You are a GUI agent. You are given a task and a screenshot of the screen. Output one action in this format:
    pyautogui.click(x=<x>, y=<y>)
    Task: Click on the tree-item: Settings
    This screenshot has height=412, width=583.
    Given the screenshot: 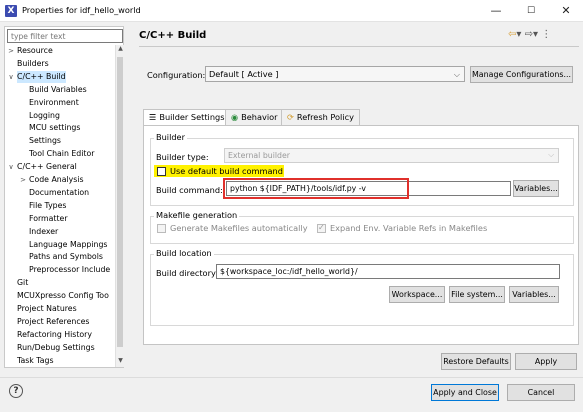 What is the action you would take?
    pyautogui.click(x=60, y=141)
    